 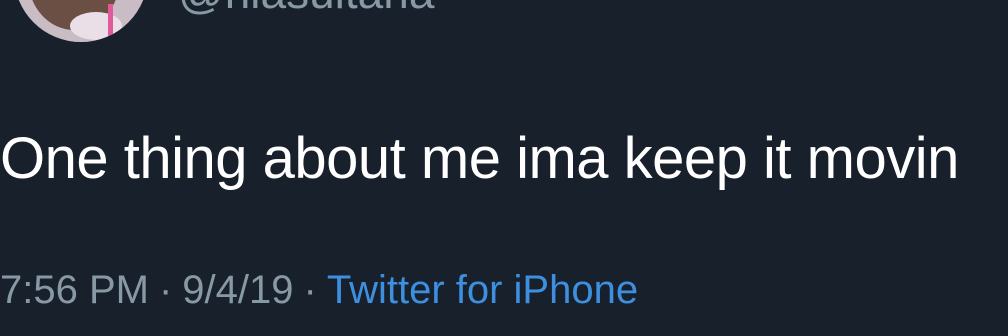 I want to click on tweet-metadata: 7:56 PM · 9/4/19 · Twitter for iPhone, so click(x=319, y=290).